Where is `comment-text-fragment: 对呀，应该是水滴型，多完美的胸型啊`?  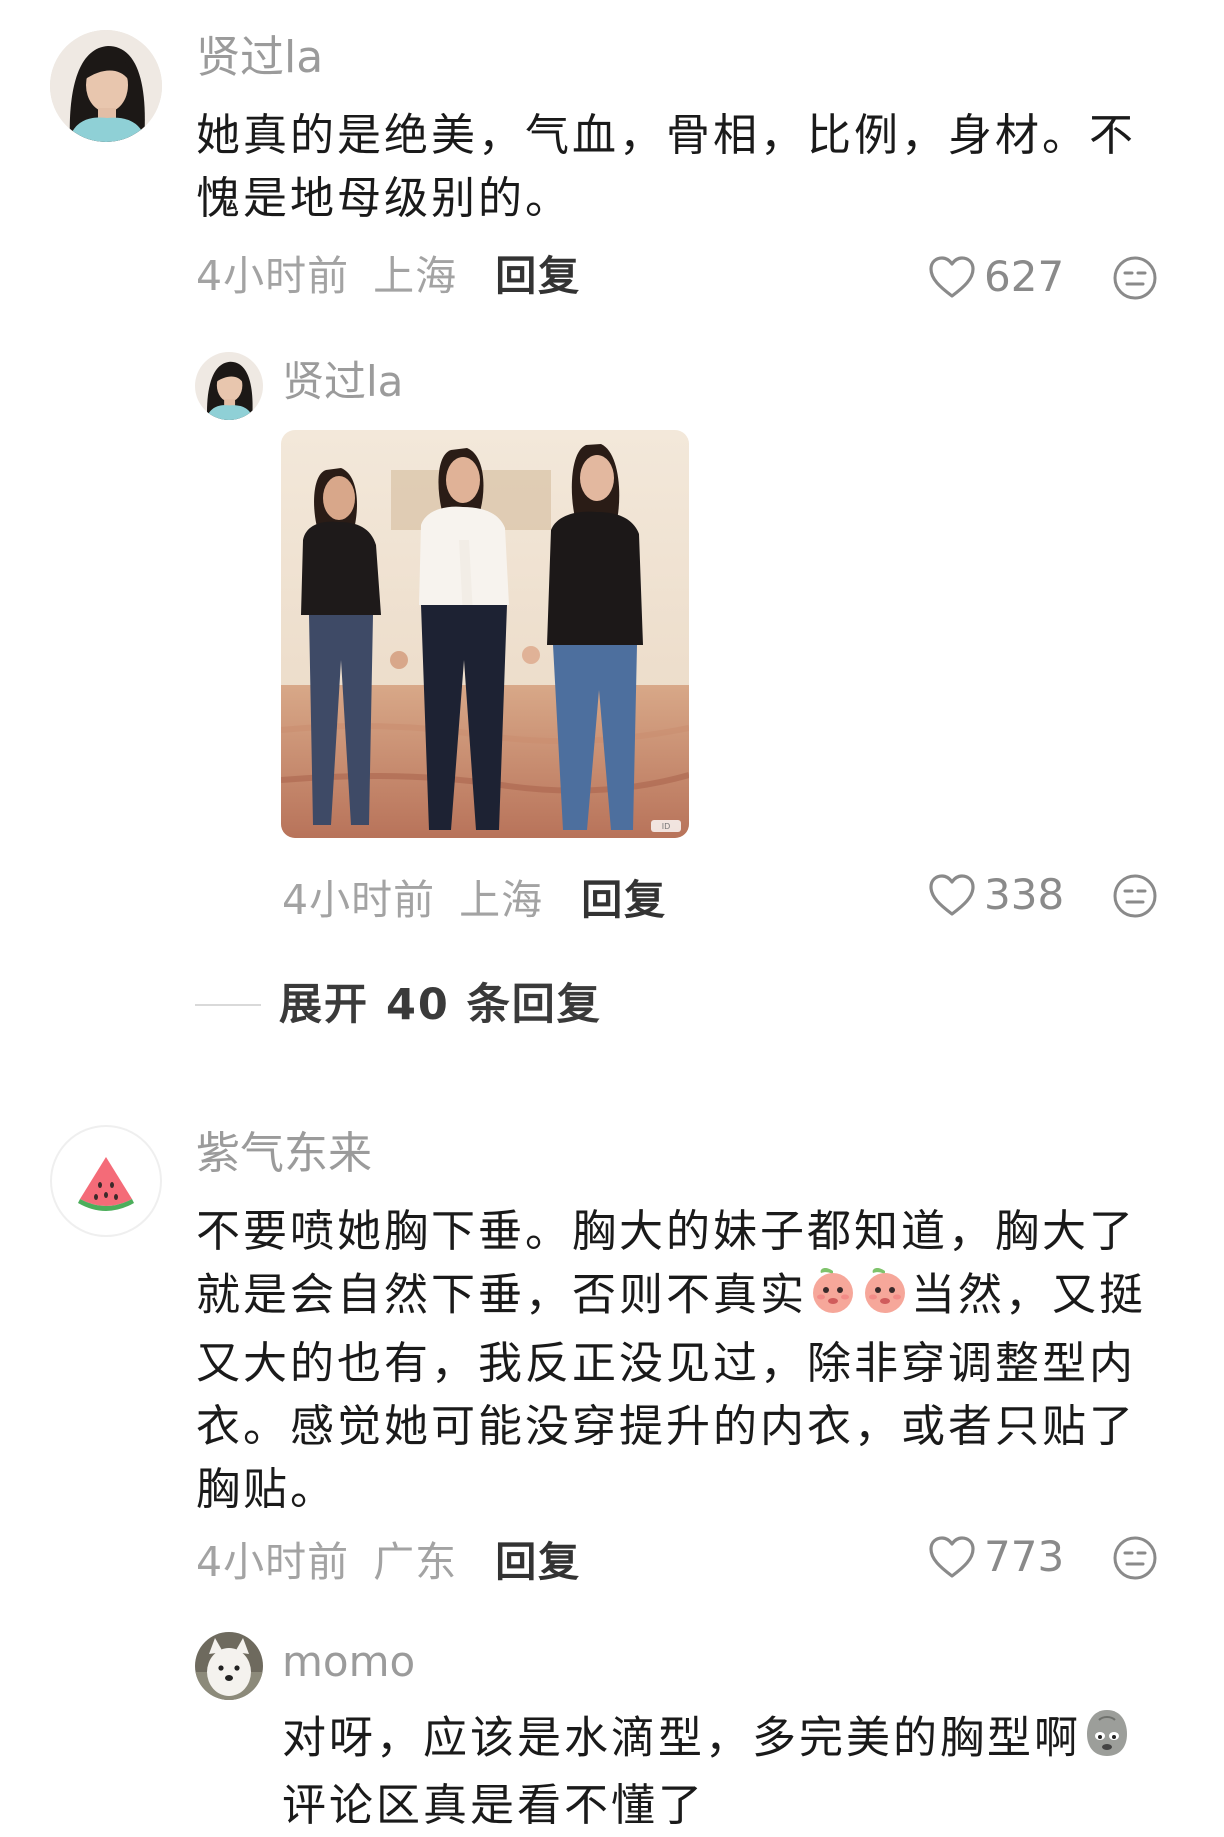 comment-text-fragment: 对呀，应该是水滴型，多完美的胸型啊 is located at coordinates (681, 1738).